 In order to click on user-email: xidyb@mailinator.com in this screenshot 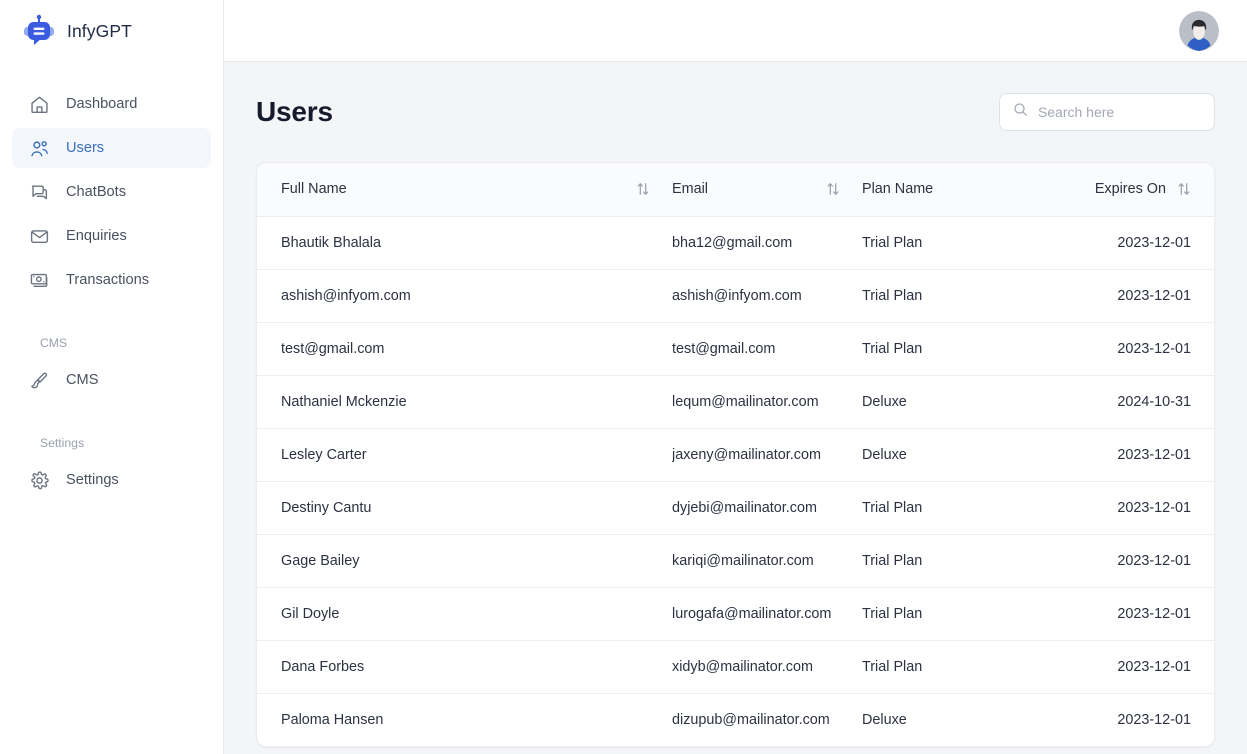, I will do `click(767, 667)`.